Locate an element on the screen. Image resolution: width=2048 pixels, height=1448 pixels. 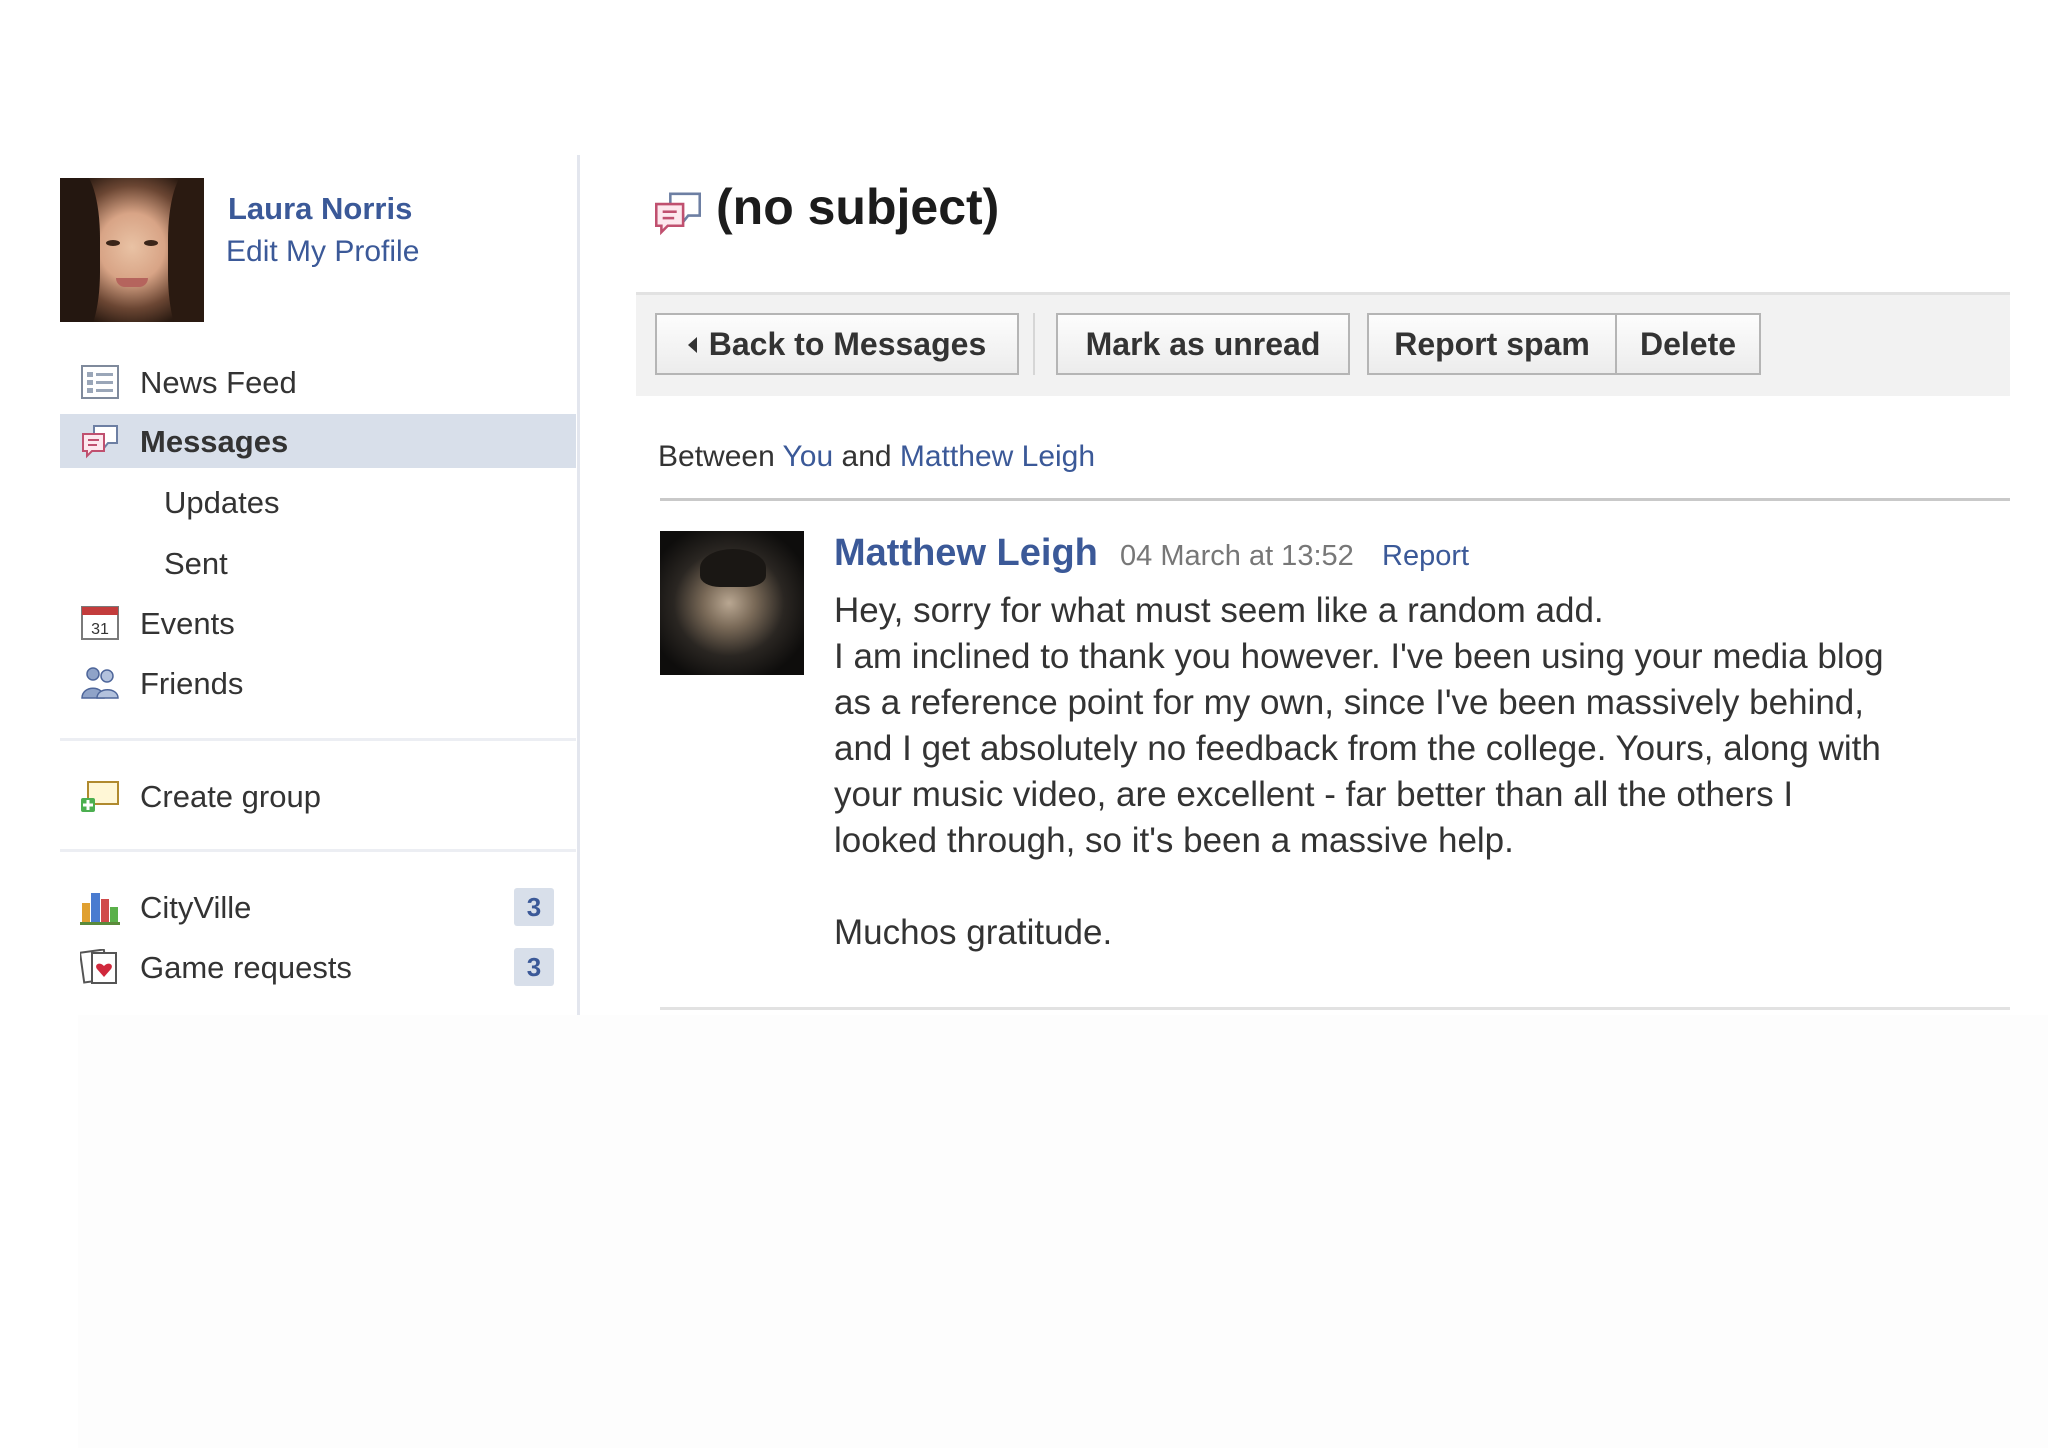
sidebar-item-news-feed: News Feed is located at coordinates (318, 382).